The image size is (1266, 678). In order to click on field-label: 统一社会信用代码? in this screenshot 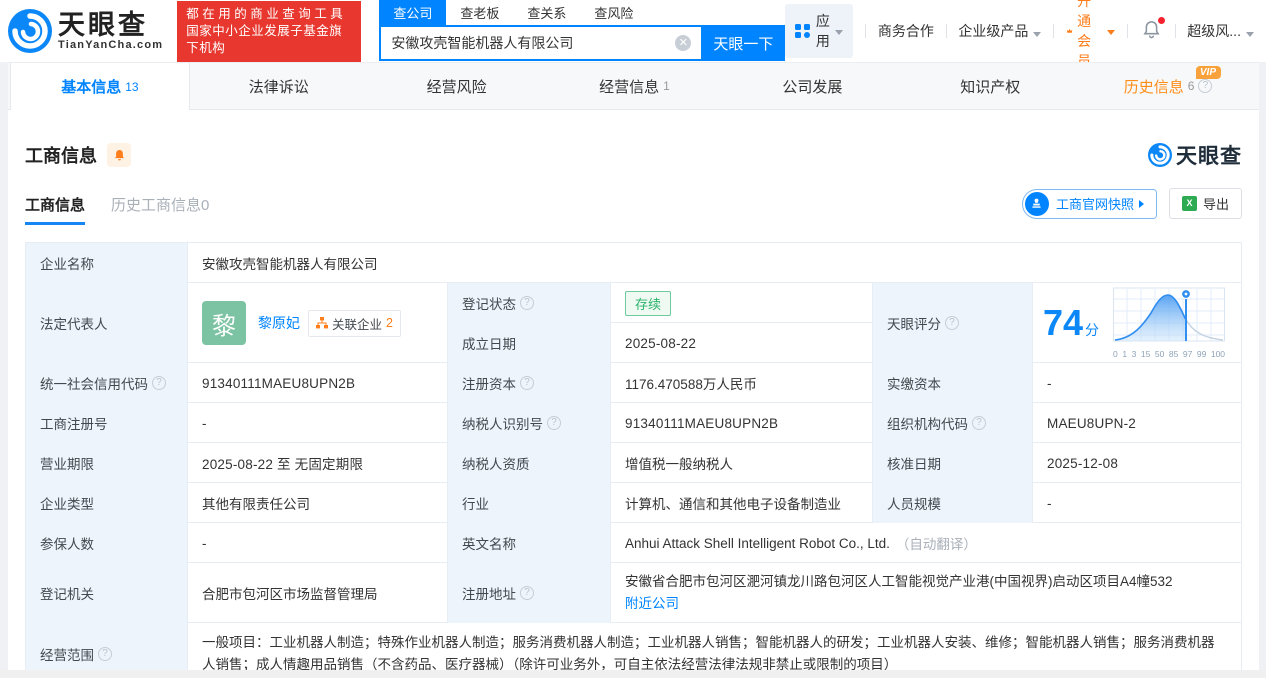, I will do `click(107, 383)`.